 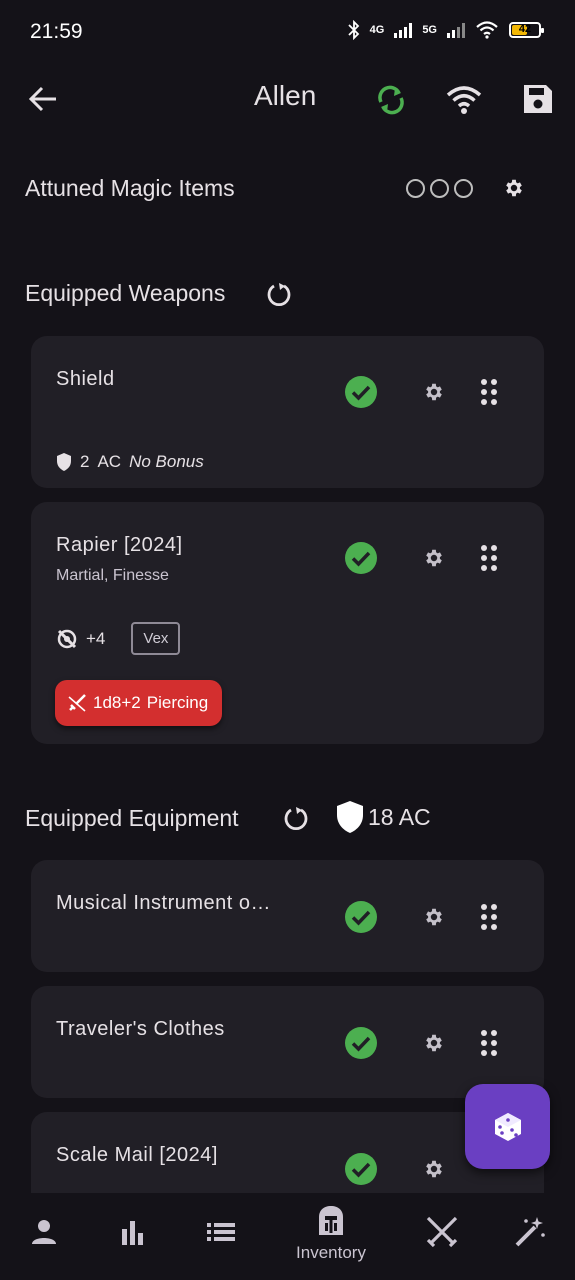 I want to click on sync-icon, so click(x=391, y=100).